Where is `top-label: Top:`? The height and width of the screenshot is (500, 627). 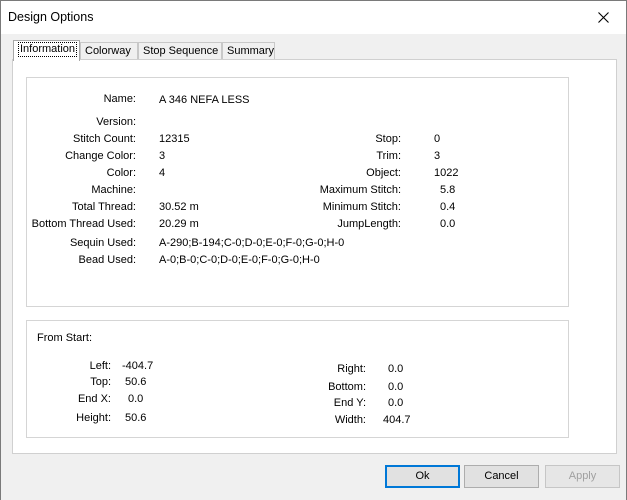
top-label: Top: is located at coordinates (100, 382).